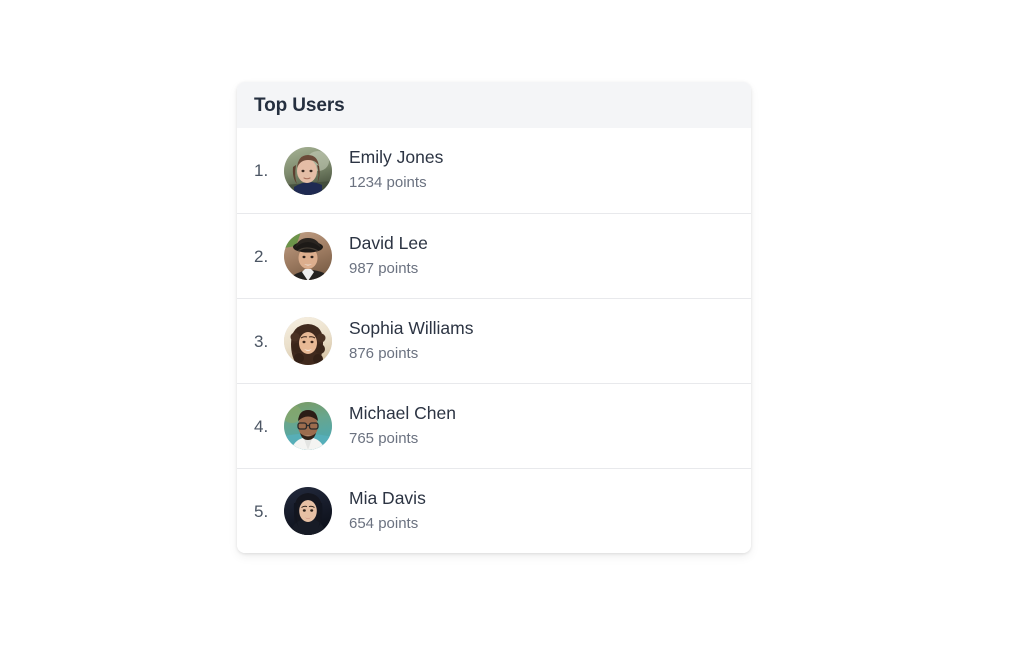 The height and width of the screenshot is (647, 1010). I want to click on rank-label: 5., so click(261, 511).